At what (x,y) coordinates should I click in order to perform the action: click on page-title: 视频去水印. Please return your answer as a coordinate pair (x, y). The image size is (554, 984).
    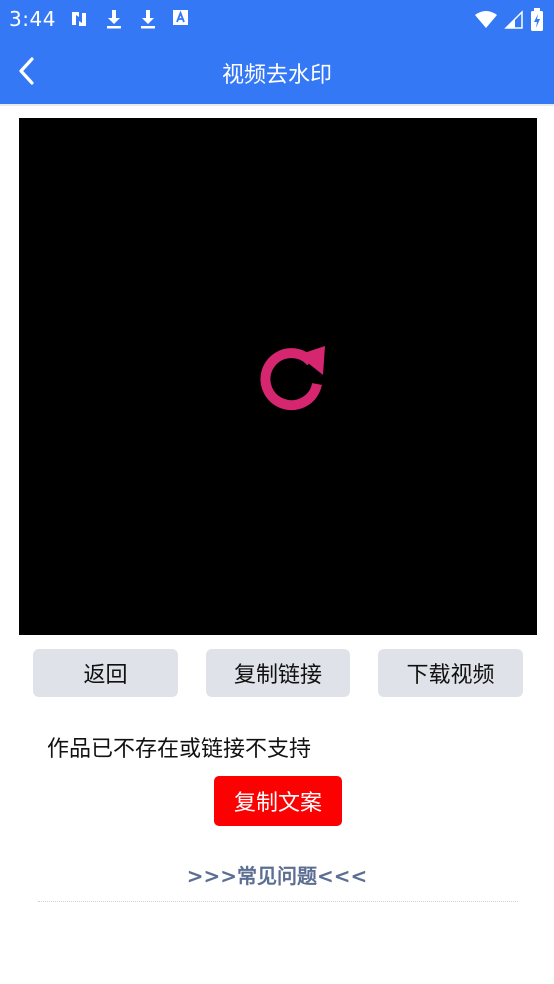
    Looking at the image, I should click on (276, 75).